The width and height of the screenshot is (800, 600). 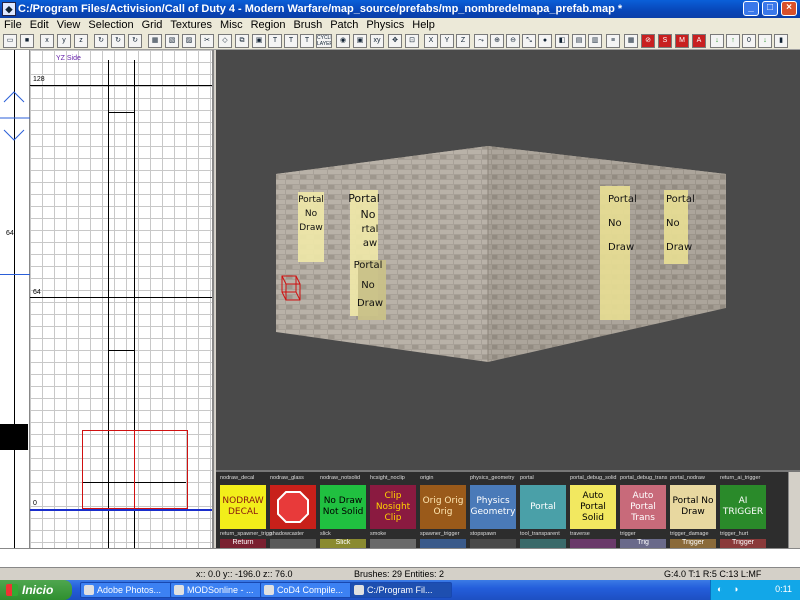 What do you see at coordinates (794, 510) in the screenshot?
I see `texture-scrollbar` at bounding box center [794, 510].